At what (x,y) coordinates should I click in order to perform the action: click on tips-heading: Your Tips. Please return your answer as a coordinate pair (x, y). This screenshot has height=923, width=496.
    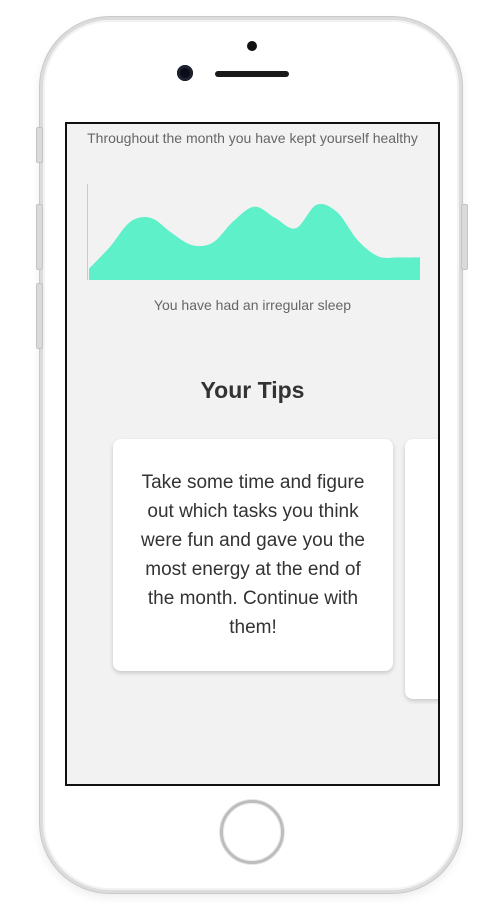
    Looking at the image, I should click on (252, 390).